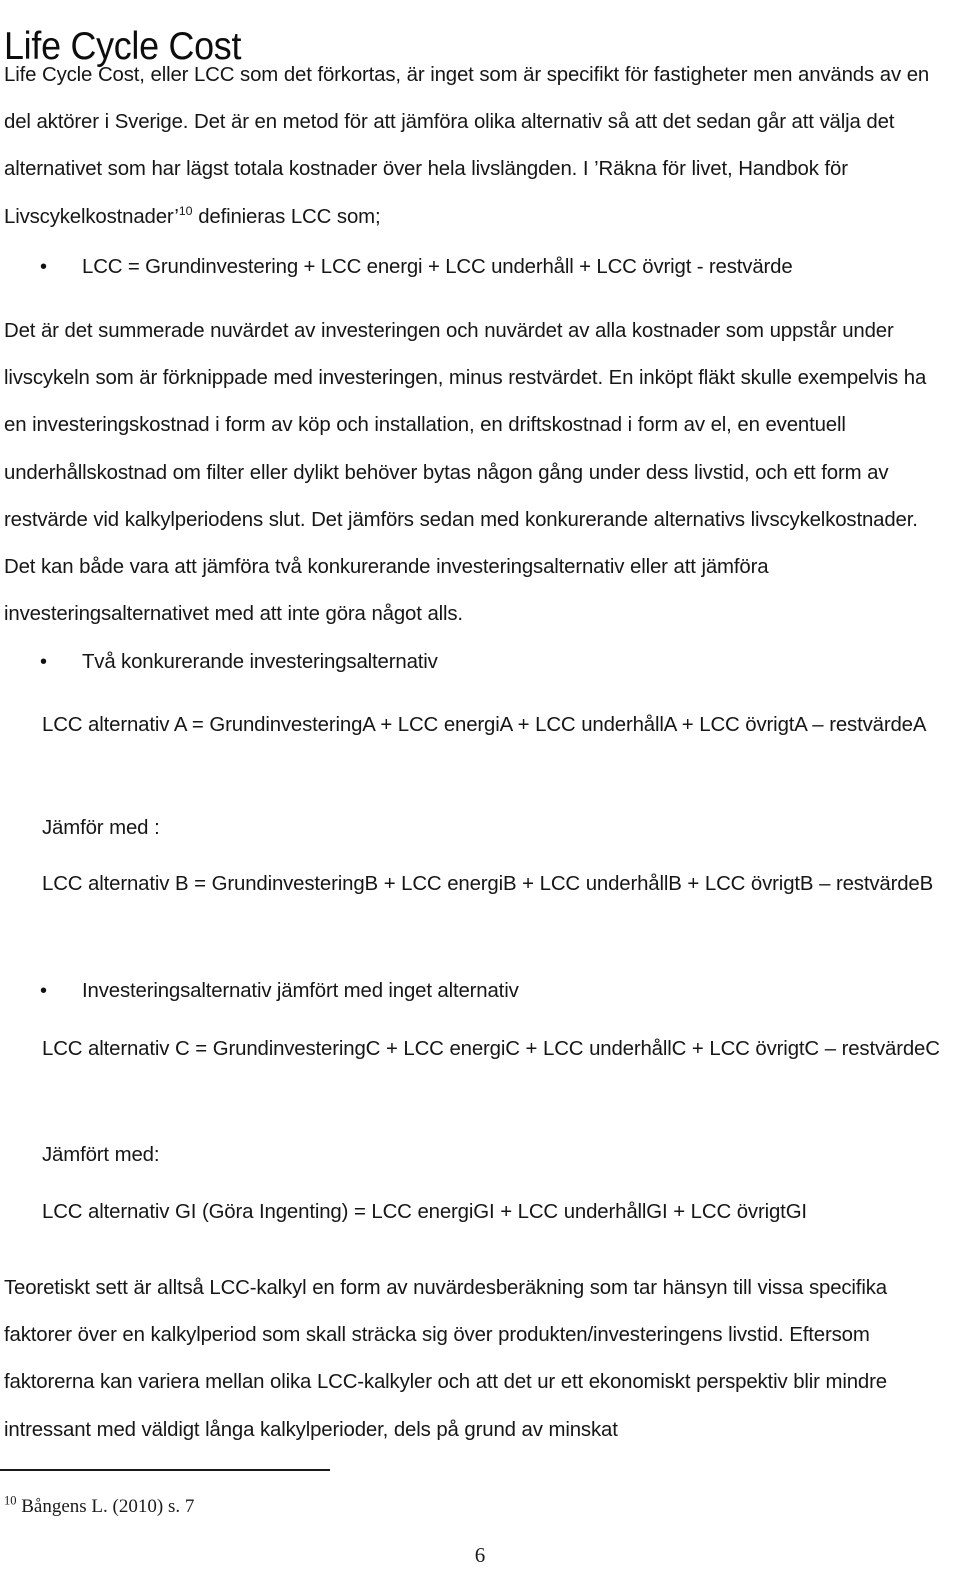 The width and height of the screenshot is (960, 1580). What do you see at coordinates (10, 1500) in the screenshot?
I see `footnote-marker: 10` at bounding box center [10, 1500].